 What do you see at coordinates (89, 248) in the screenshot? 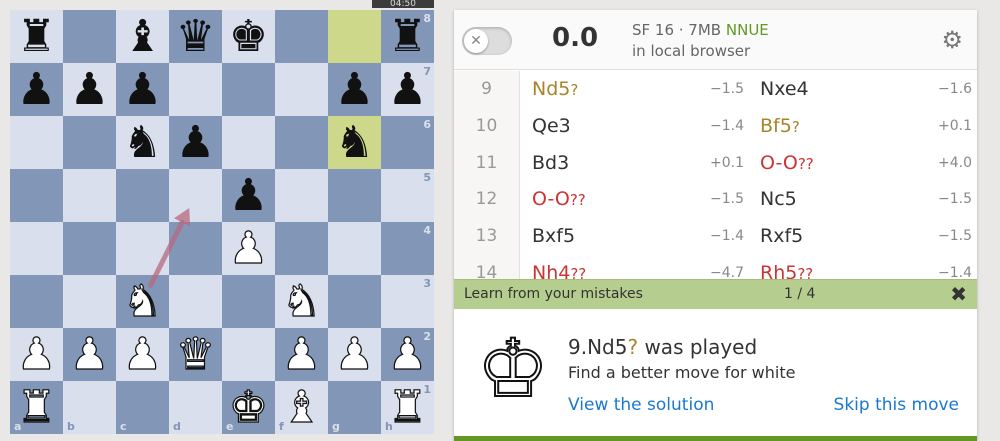
I see `square-b4` at bounding box center [89, 248].